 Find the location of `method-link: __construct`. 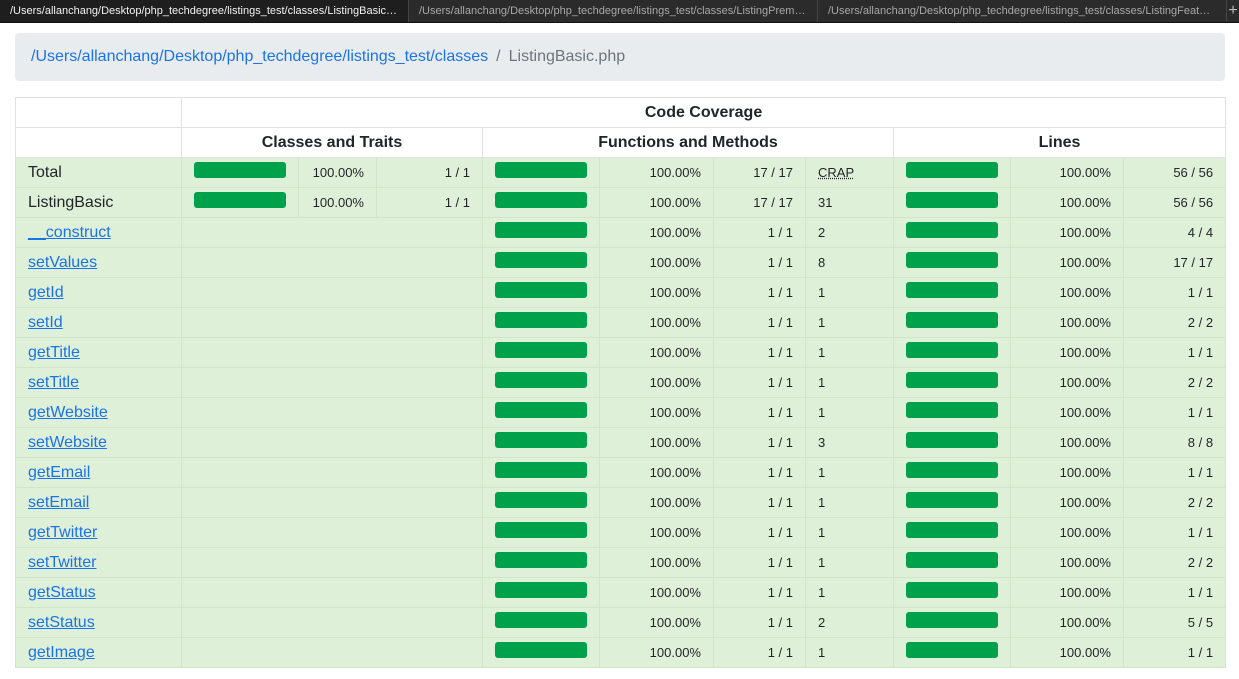

method-link: __construct is located at coordinates (69, 232).